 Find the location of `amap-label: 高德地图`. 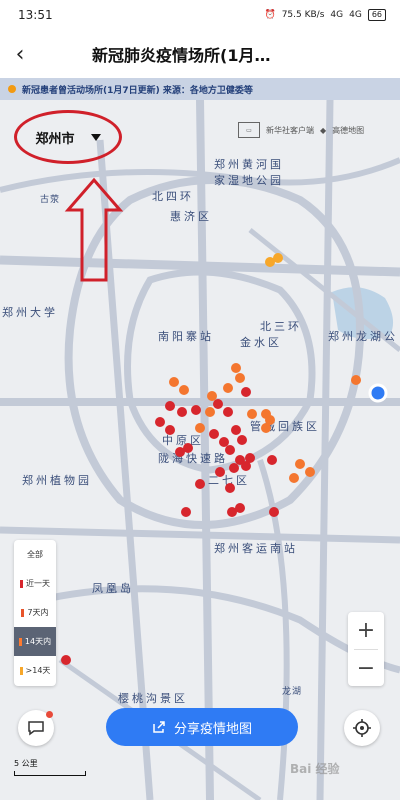

amap-label: 高德地图 is located at coordinates (348, 130).